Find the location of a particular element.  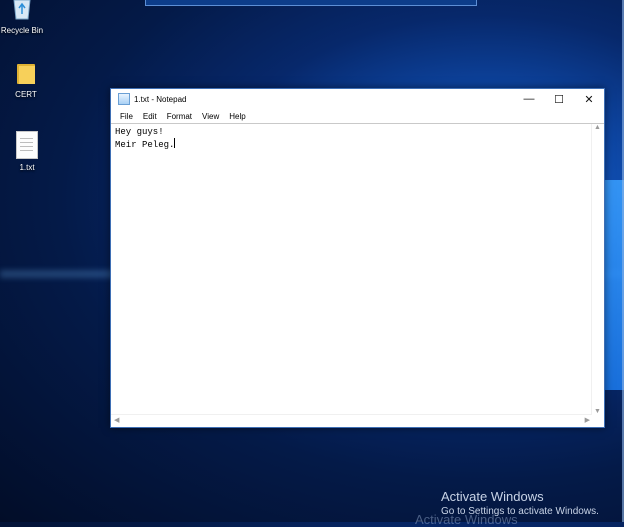

menu-bar: File Edit Format View Help is located at coordinates (357, 116).